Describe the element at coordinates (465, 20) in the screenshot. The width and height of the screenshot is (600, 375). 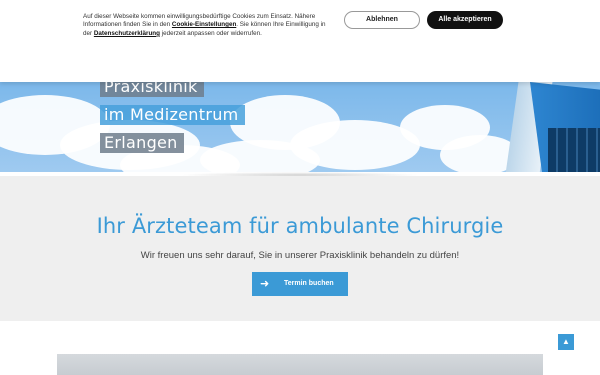
I see `accept-all-button: Alle akzeptieren` at that location.